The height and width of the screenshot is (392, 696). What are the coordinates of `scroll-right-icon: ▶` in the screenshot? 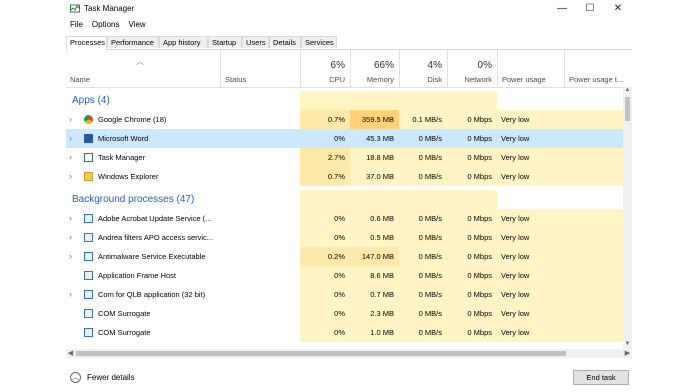 It's located at (627, 353).